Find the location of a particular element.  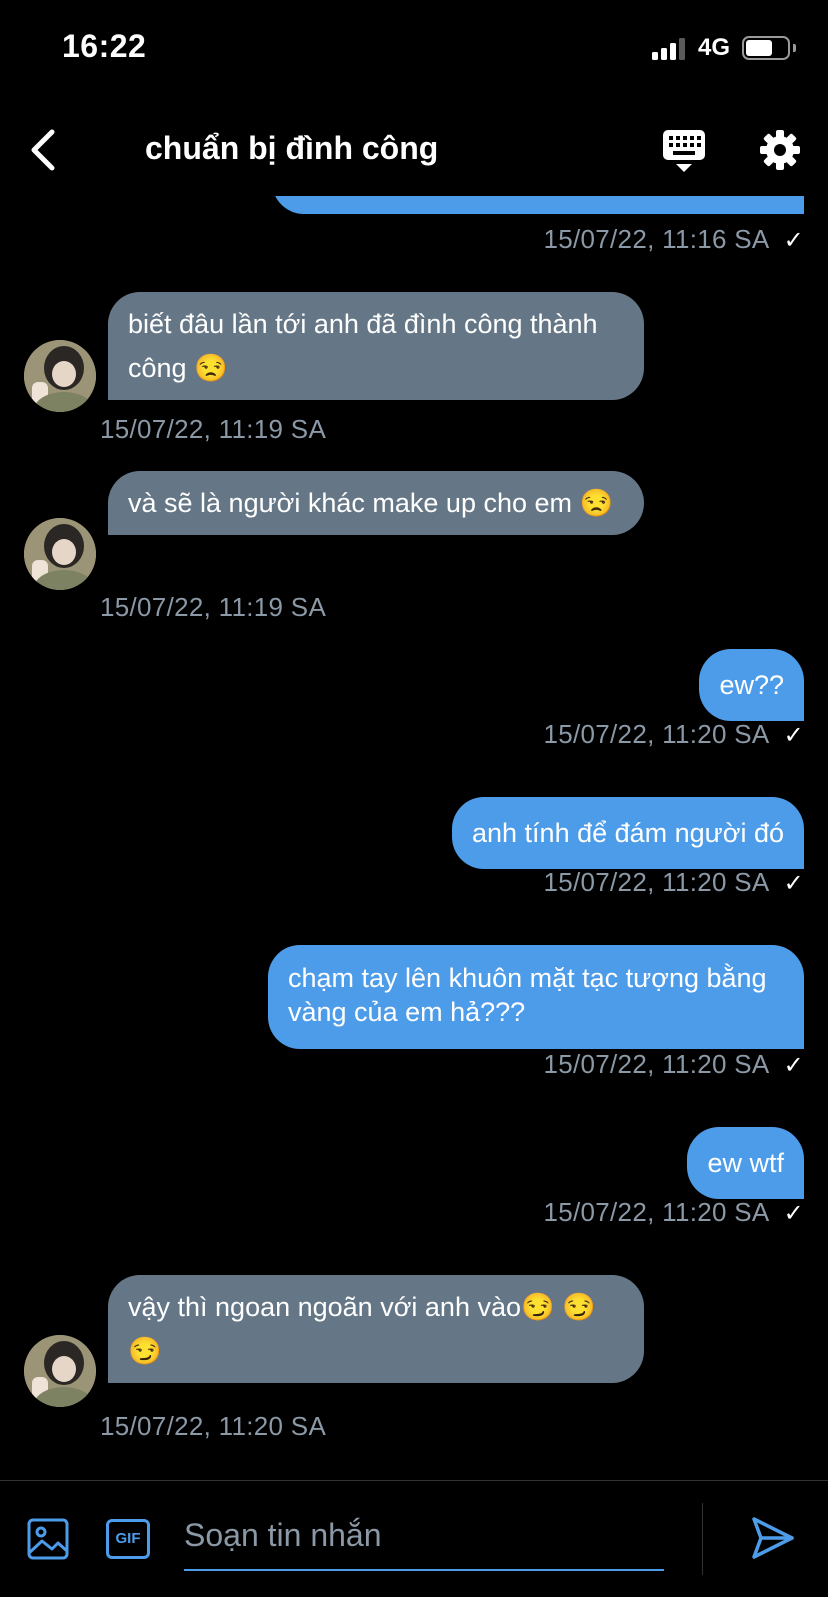

signal-icon is located at coordinates (670, 48).